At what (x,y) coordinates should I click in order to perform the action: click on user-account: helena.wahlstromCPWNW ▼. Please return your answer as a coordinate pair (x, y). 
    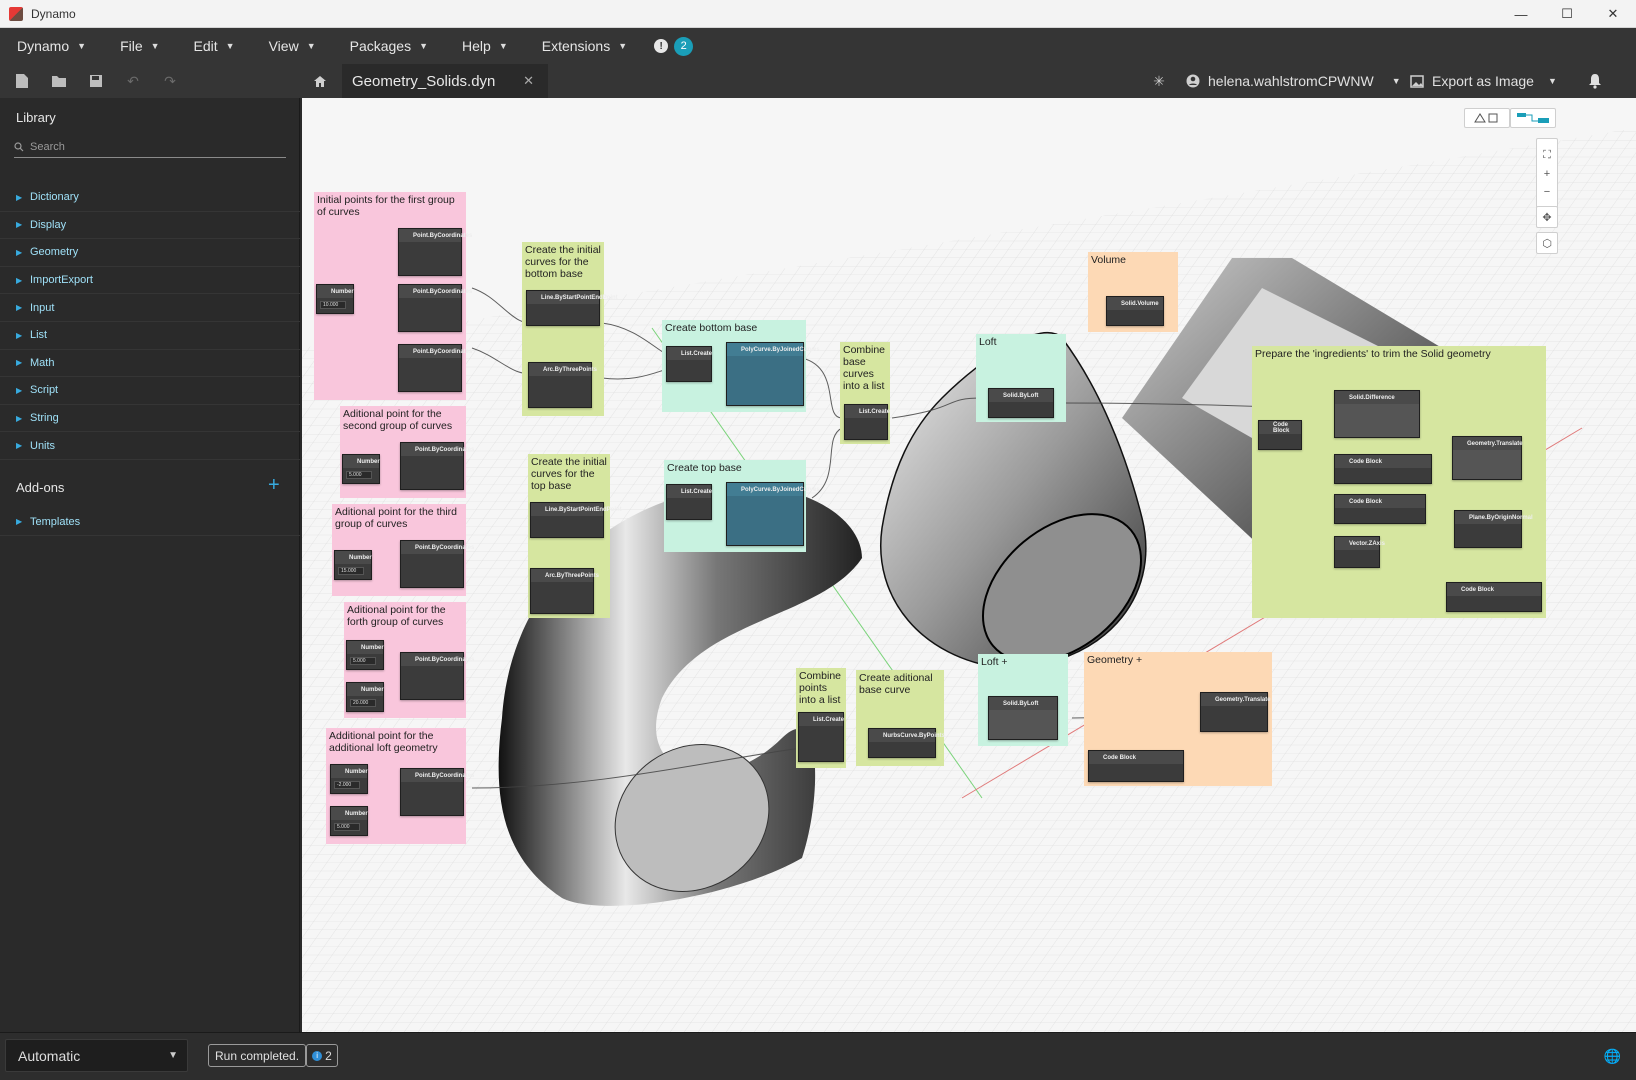
    Looking at the image, I should click on (1293, 81).